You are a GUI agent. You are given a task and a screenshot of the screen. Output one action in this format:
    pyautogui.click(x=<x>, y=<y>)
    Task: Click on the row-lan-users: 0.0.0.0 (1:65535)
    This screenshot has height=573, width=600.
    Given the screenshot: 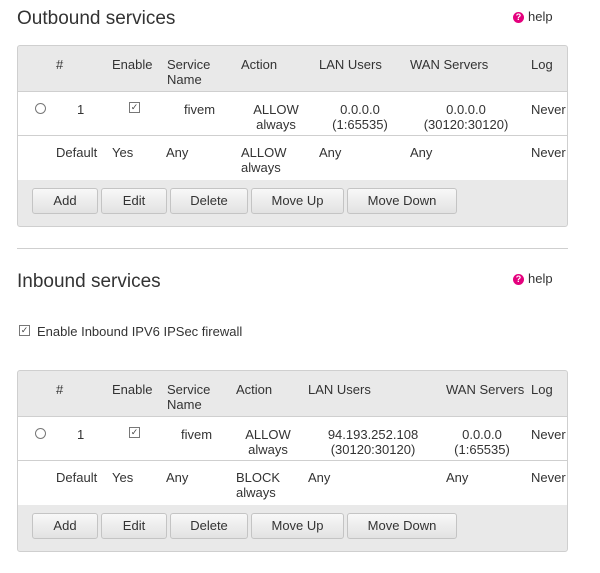 What is the action you would take?
    pyautogui.click(x=360, y=117)
    